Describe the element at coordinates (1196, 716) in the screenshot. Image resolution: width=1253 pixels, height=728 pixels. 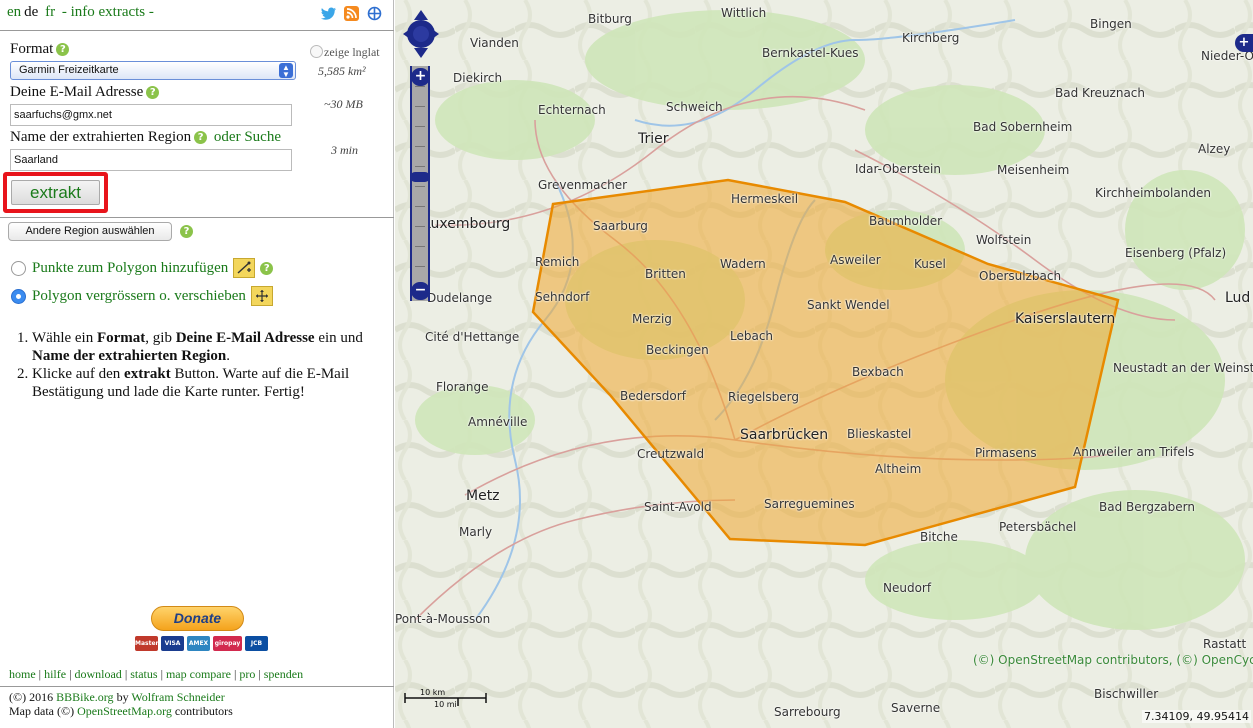
I see `coordinate-readout: 7.34109, 49.95414` at that location.